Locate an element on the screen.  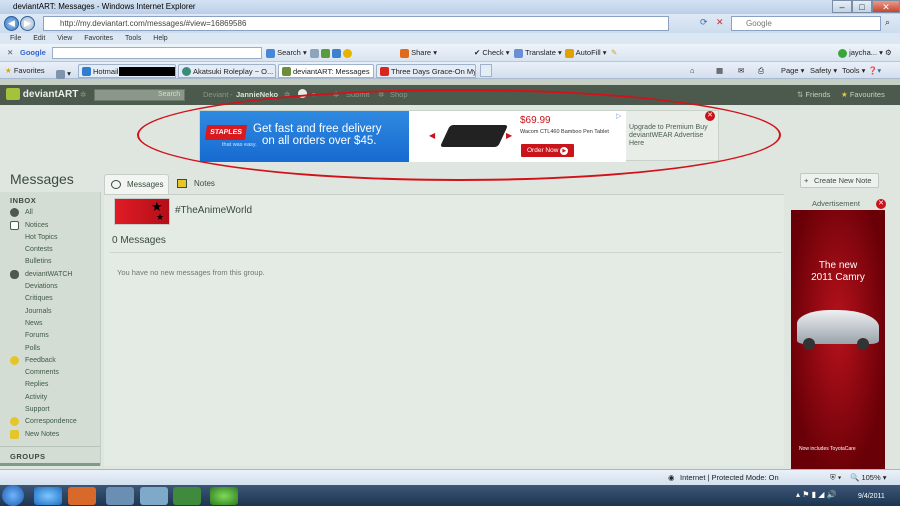
sidebar-item-notices: Notices is located at coordinates (36, 225).